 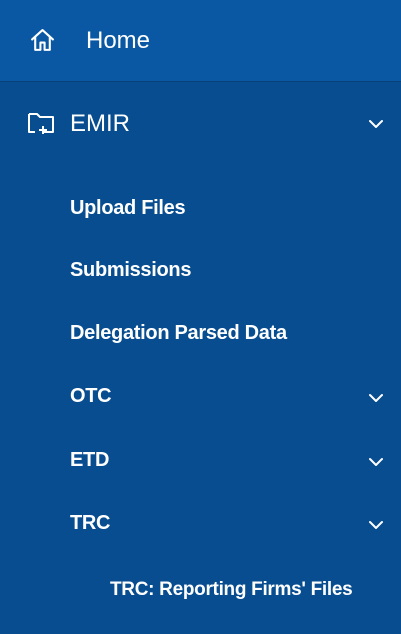 What do you see at coordinates (131, 270) in the screenshot?
I see `nav-item-submissions-label: Submissions` at bounding box center [131, 270].